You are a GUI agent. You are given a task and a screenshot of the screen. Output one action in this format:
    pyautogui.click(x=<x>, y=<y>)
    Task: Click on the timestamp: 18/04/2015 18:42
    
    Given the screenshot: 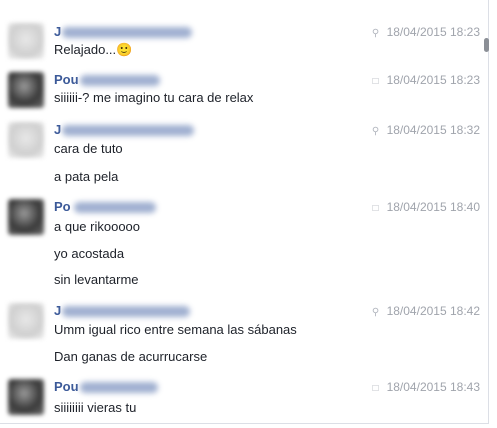 What is the action you would take?
    pyautogui.click(x=433, y=311)
    